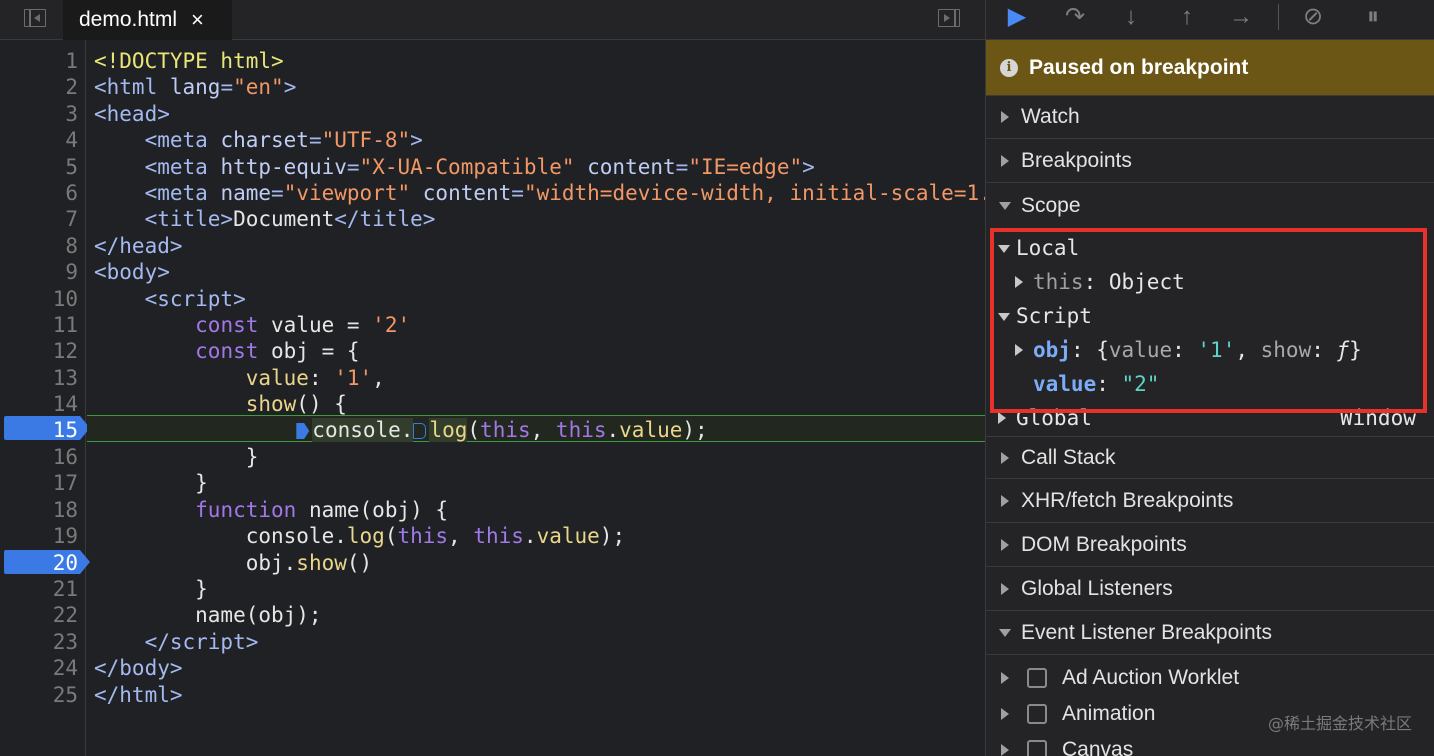 The height and width of the screenshot is (756, 1434). What do you see at coordinates (39, 87) in the screenshot?
I see `line-number: 2` at bounding box center [39, 87].